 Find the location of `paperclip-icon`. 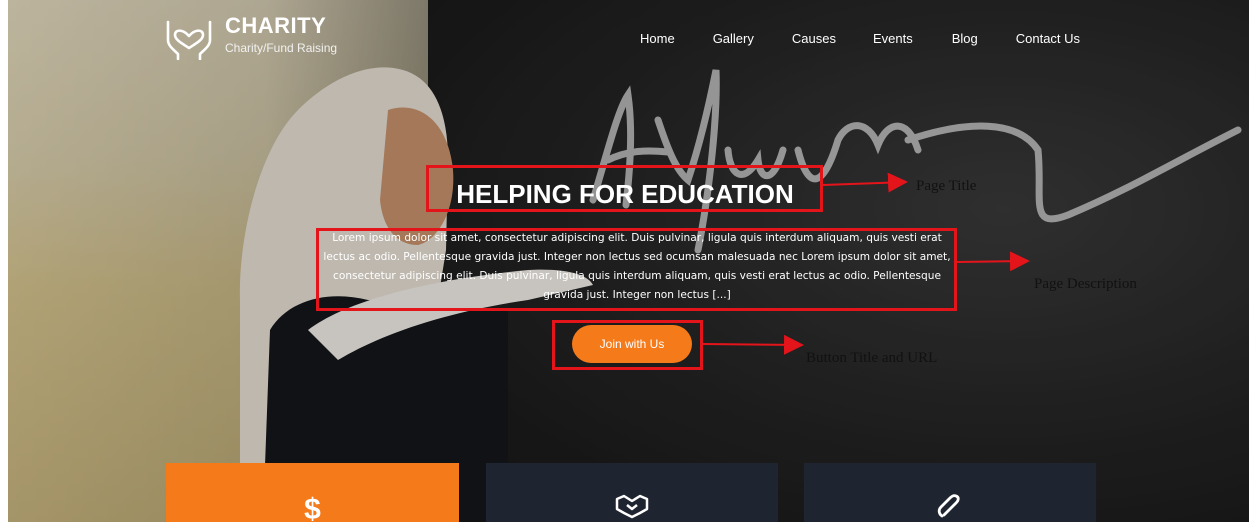

paperclip-icon is located at coordinates (948, 506).